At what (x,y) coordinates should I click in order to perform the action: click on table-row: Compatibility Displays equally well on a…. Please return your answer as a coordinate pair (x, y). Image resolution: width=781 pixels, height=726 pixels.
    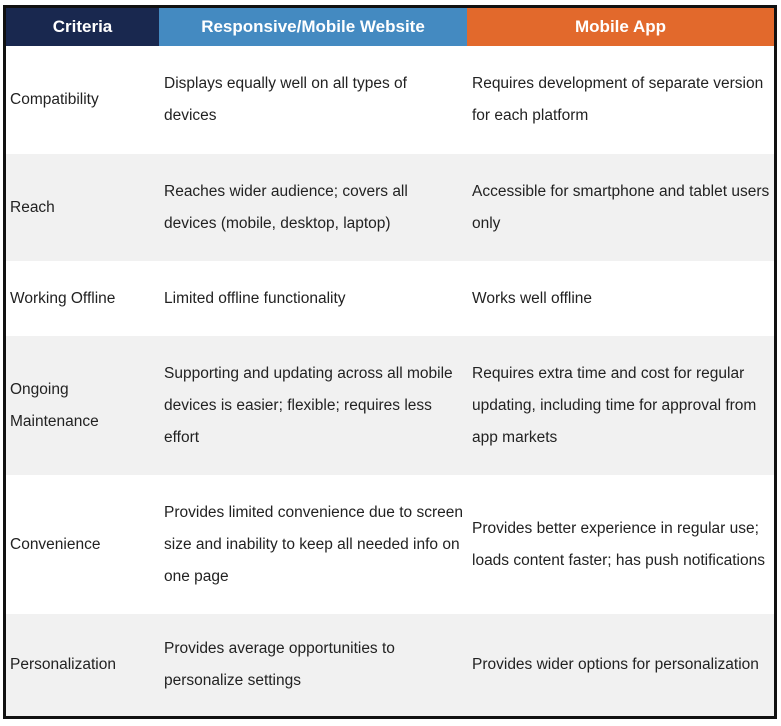
    Looking at the image, I should click on (390, 100).